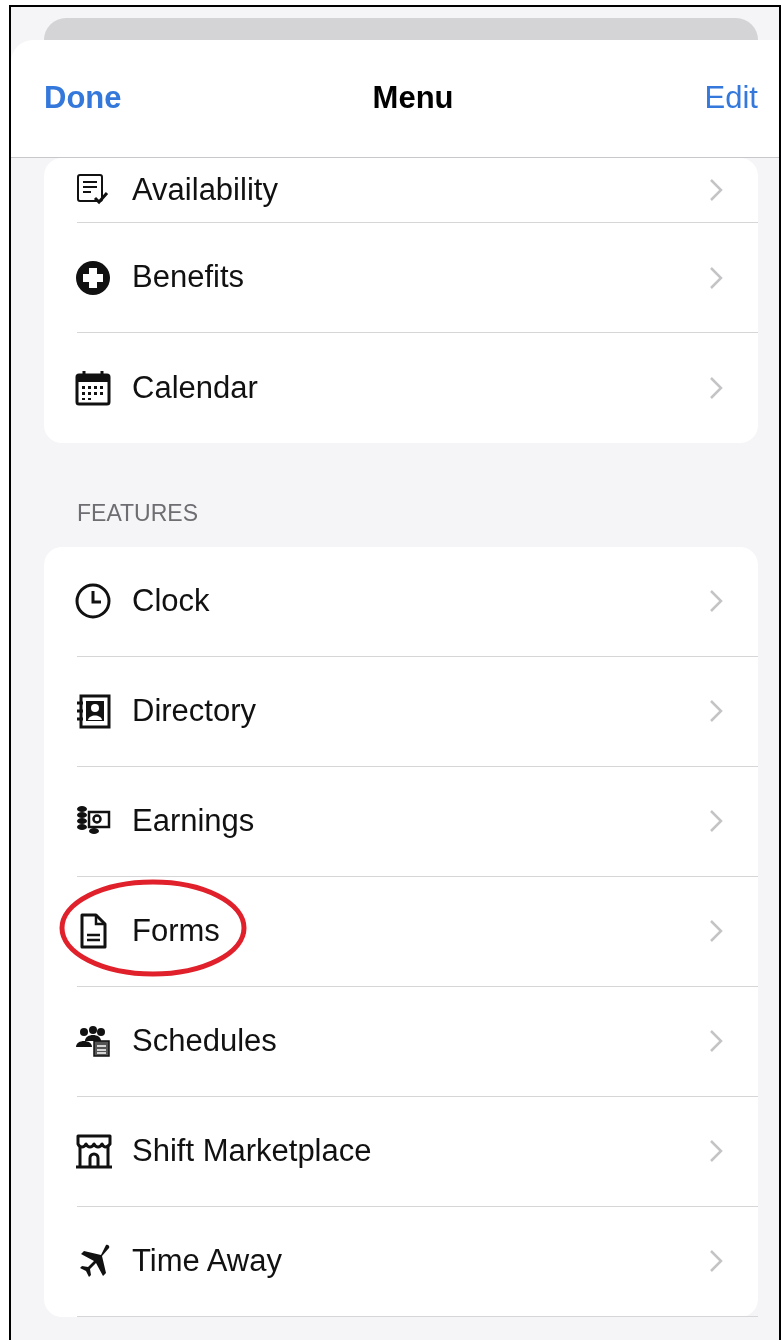 This screenshot has height=1340, width=781. I want to click on people-calendar-icon, so click(94, 1041).